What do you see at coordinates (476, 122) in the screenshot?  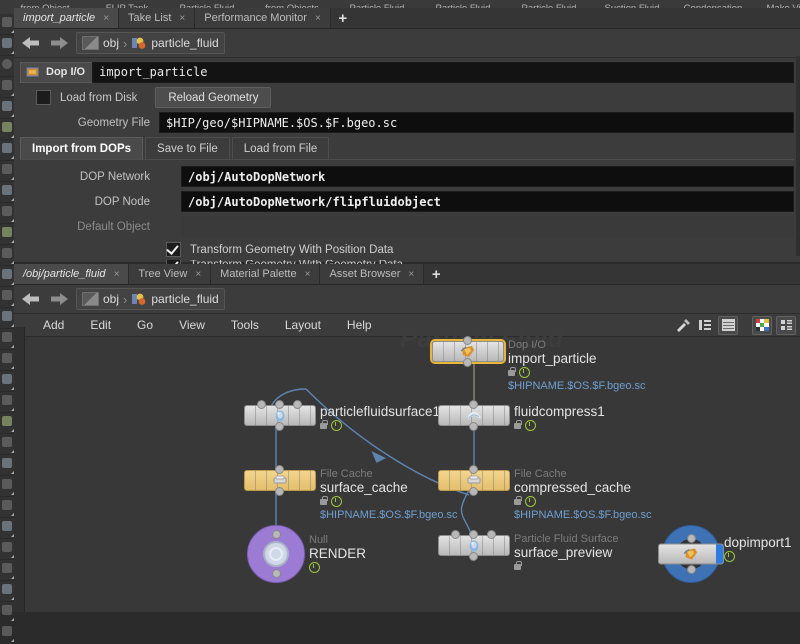 I see `geometry-file-input: $HIP/geo/$HIPNAME.$OS.$F.bgeo.sc` at bounding box center [476, 122].